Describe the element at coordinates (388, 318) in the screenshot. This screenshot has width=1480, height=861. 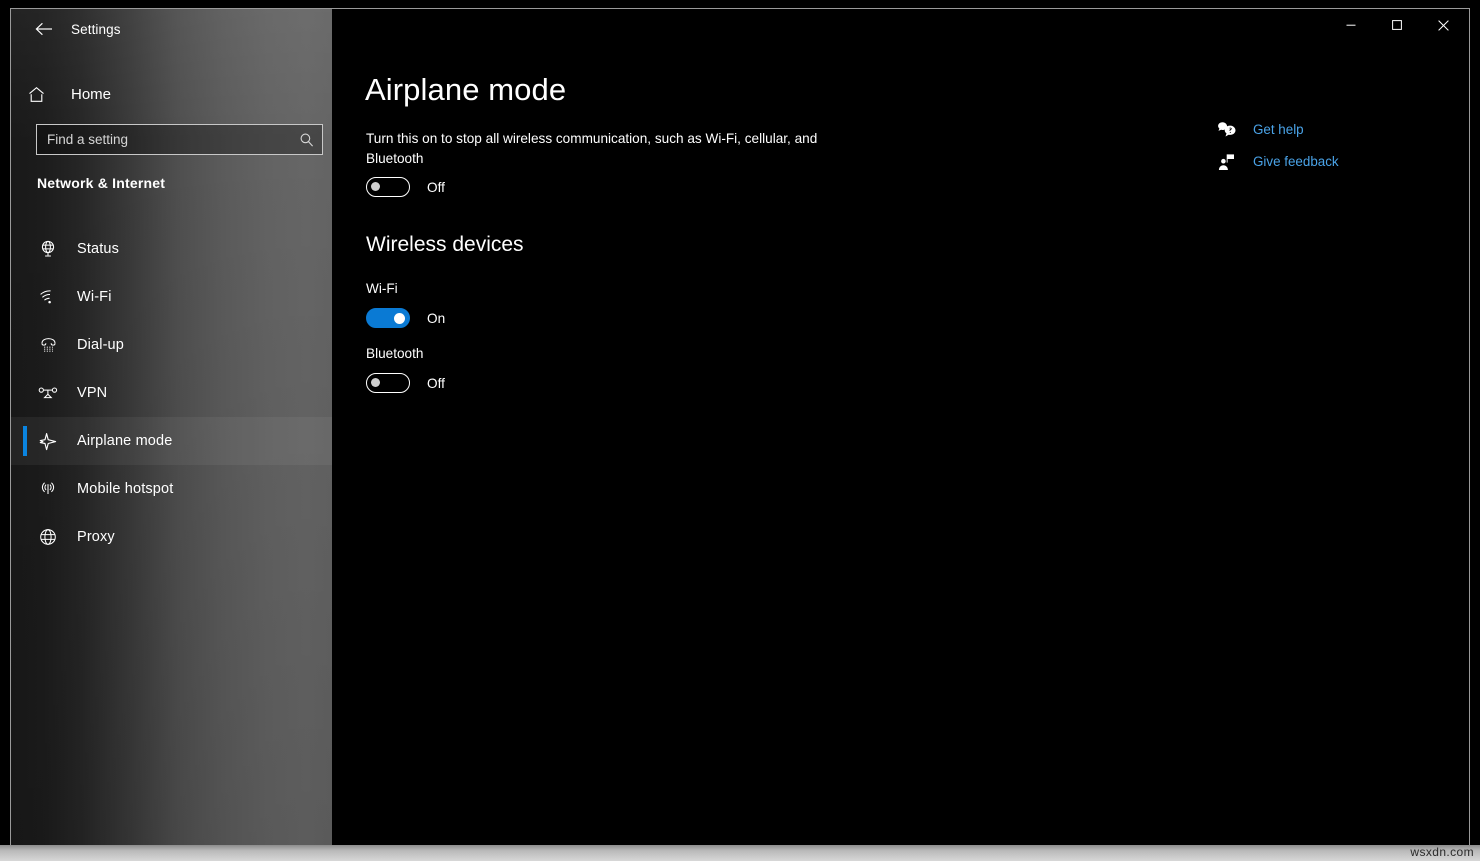
I see `wifi-toggle` at that location.